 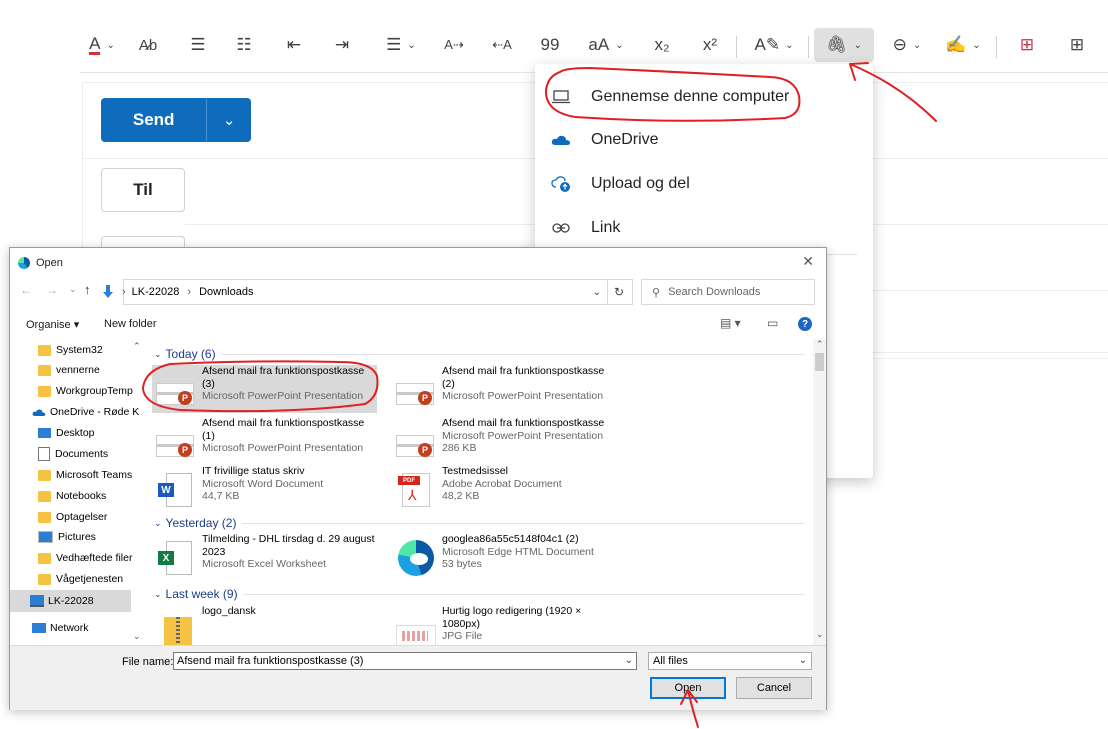 I want to click on annotation-arrow-attach, so click(x=893, y=92).